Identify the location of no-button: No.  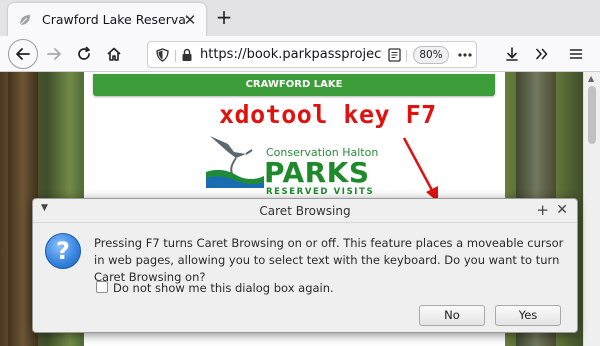
(452, 315).